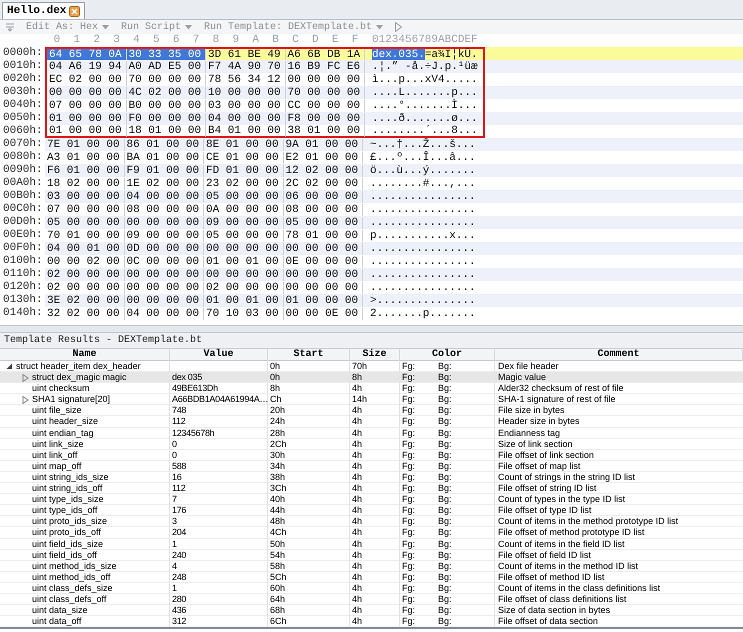 Image resolution: width=743 pixels, height=632 pixels. What do you see at coordinates (65, 510) in the screenshot?
I see `field-name: uint type_ids_off` at bounding box center [65, 510].